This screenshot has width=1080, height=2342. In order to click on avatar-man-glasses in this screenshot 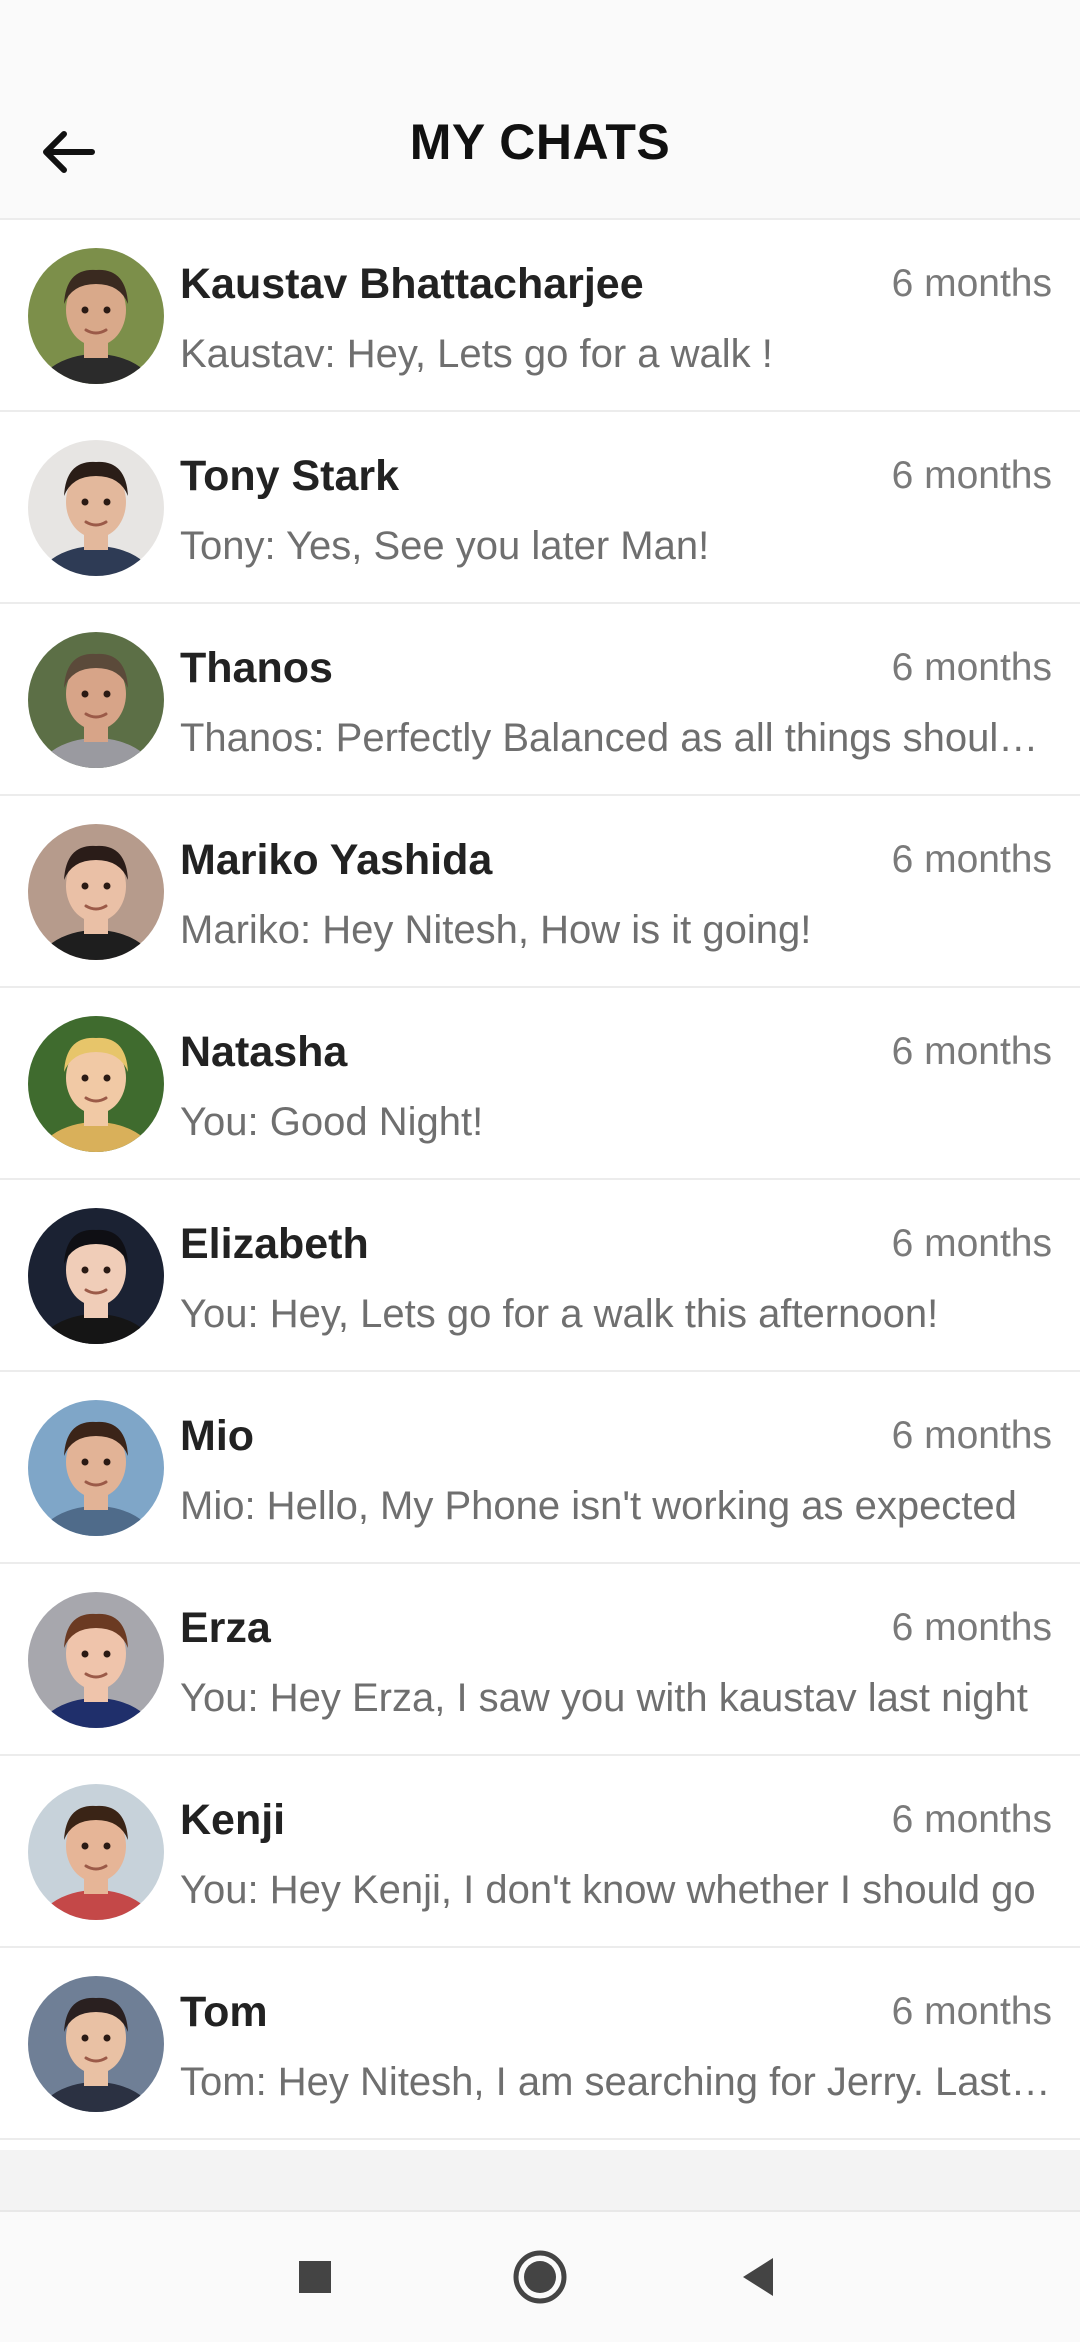, I will do `click(96, 1852)`.